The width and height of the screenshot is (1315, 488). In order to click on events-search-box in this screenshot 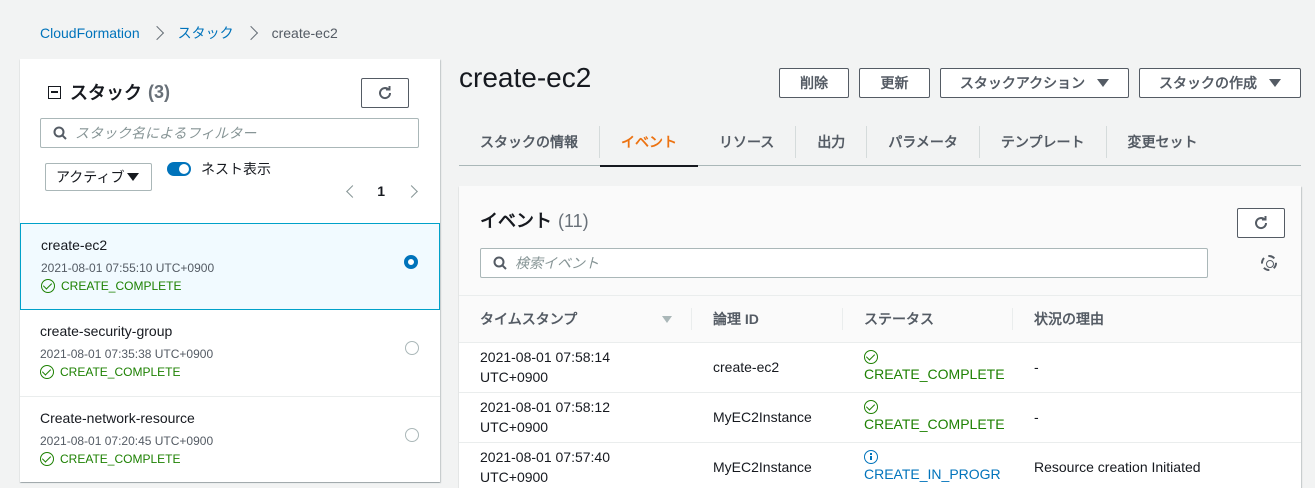, I will do `click(844, 263)`.